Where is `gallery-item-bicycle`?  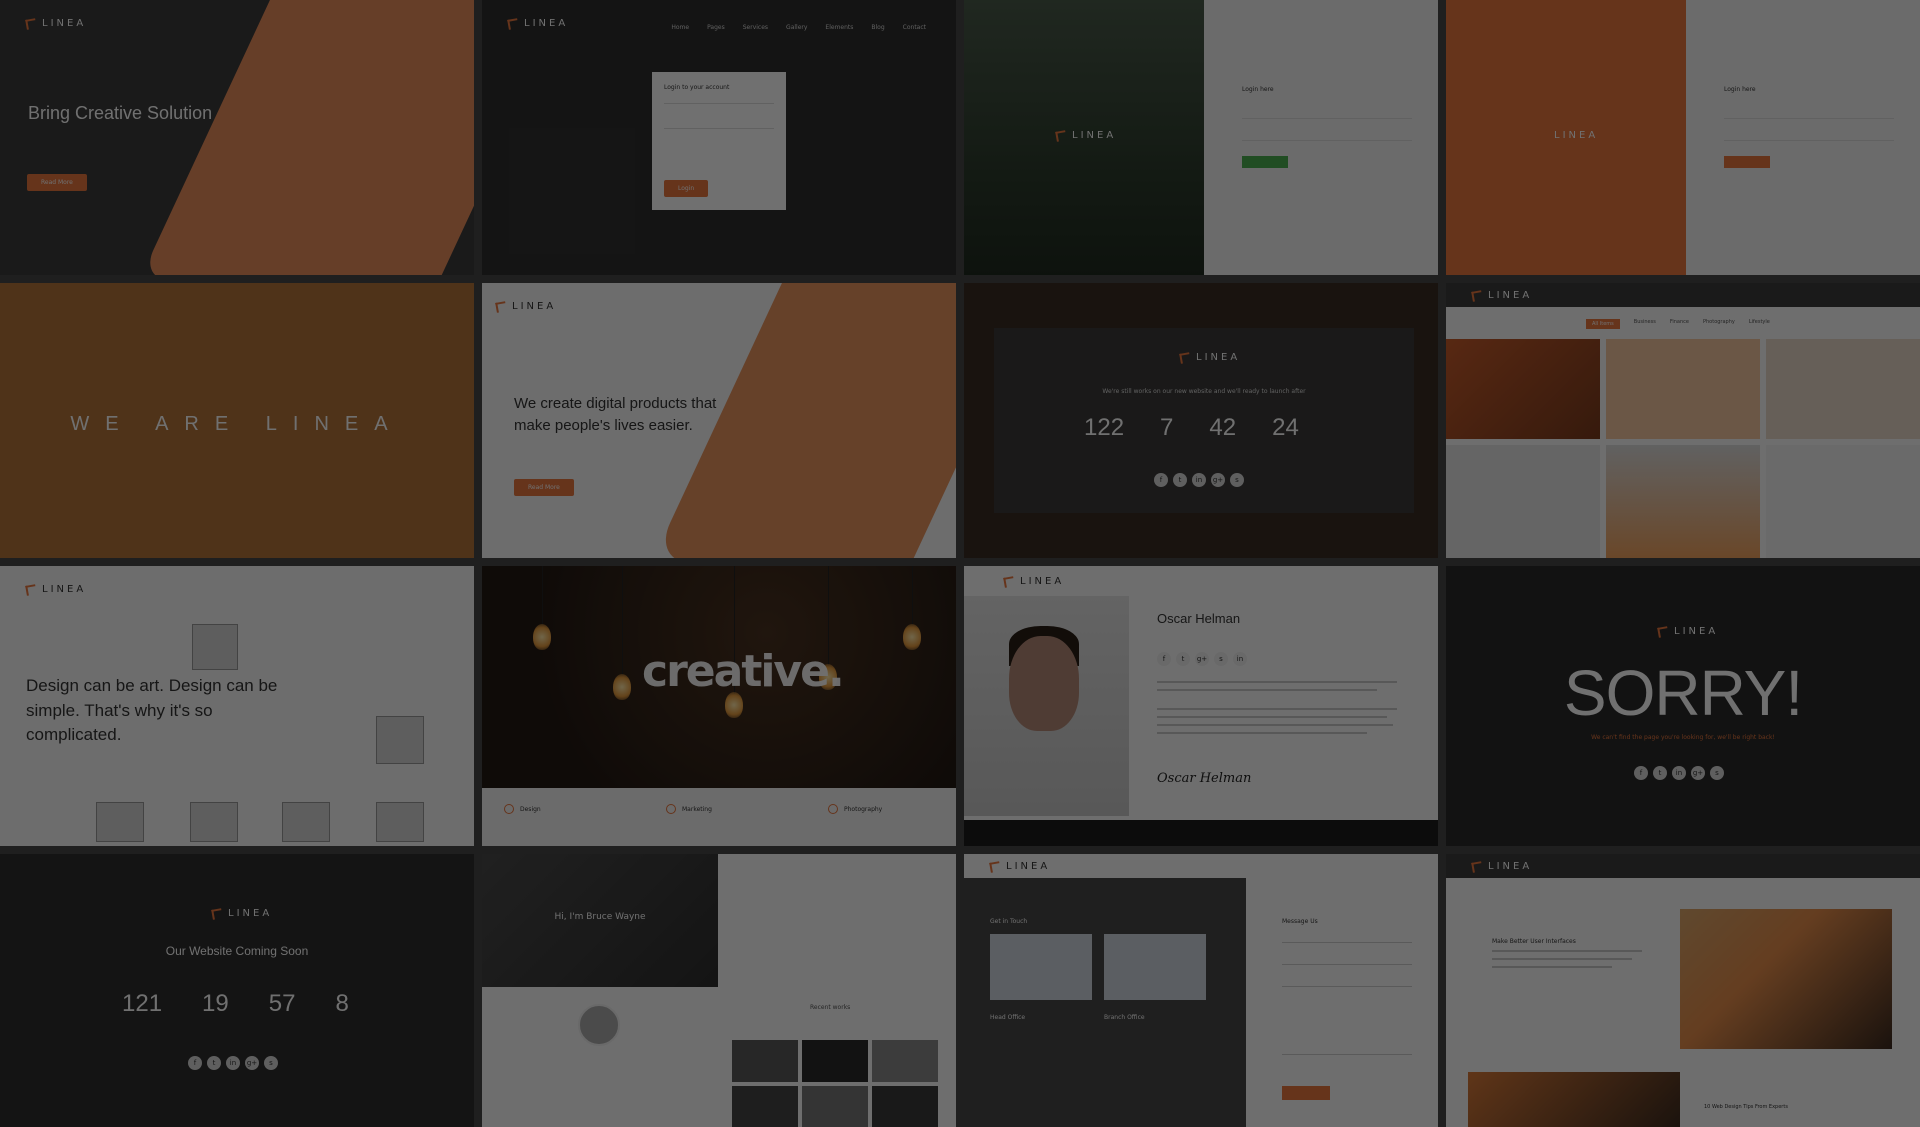
gallery-item-bicycle is located at coordinates (1683, 389).